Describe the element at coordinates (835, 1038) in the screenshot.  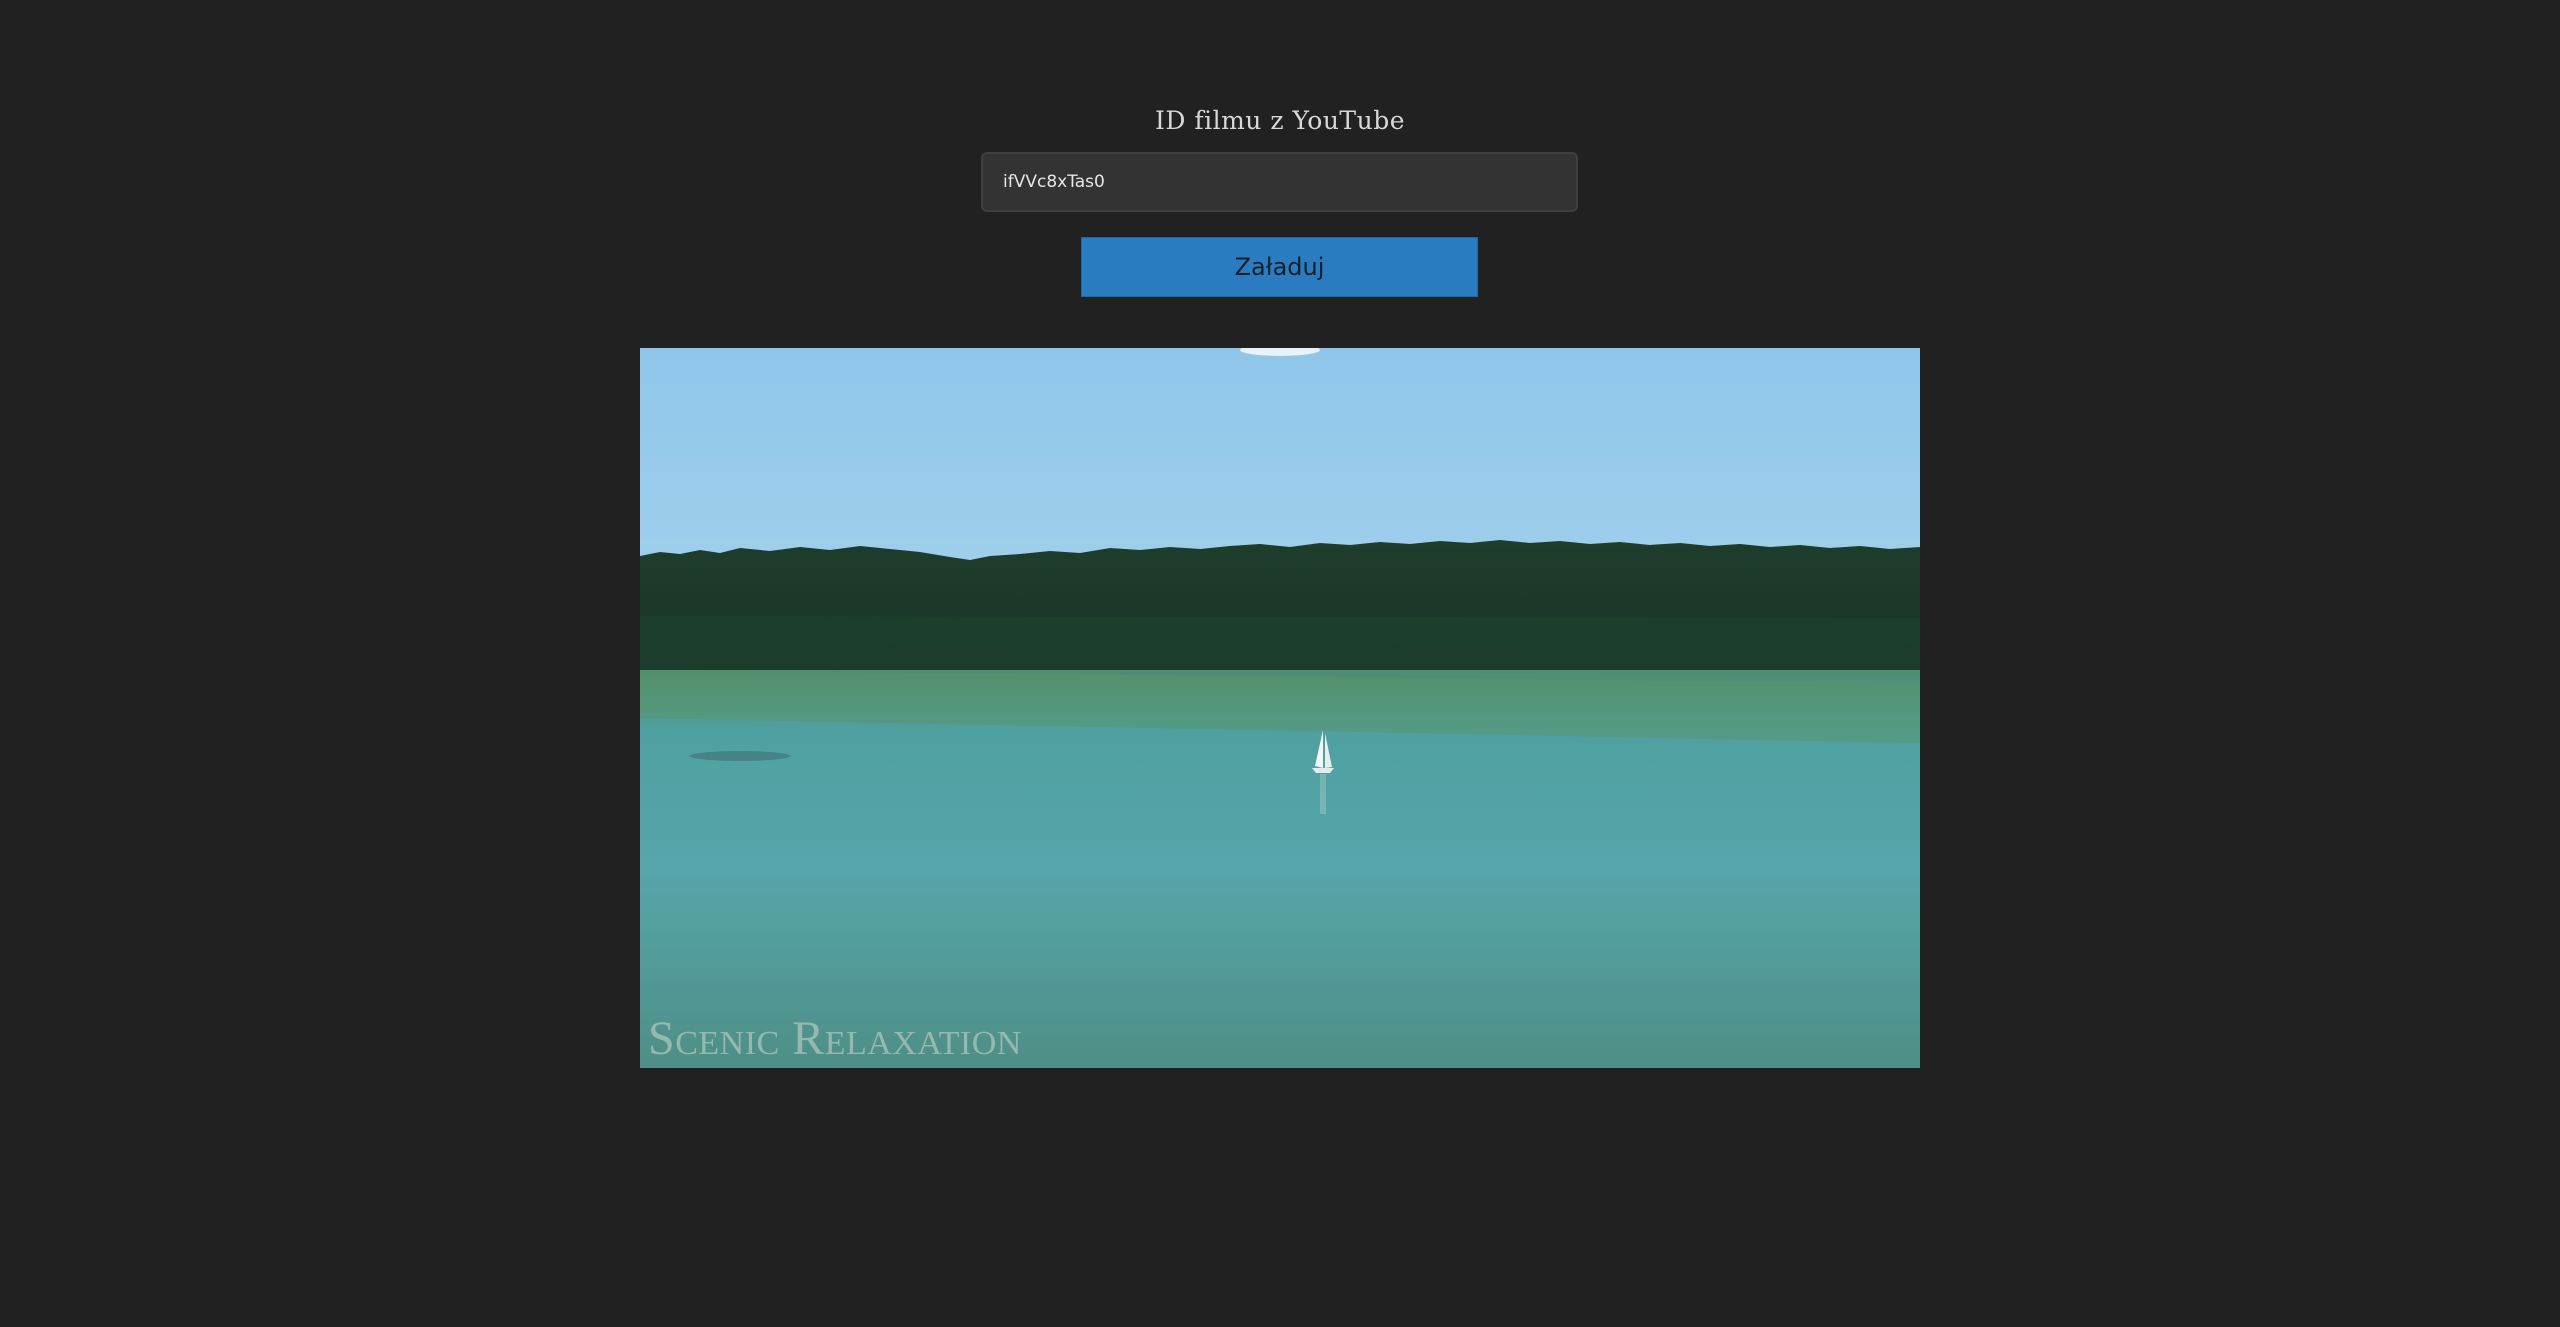
I see `channel-watermark: Scenic Relaxation` at that location.